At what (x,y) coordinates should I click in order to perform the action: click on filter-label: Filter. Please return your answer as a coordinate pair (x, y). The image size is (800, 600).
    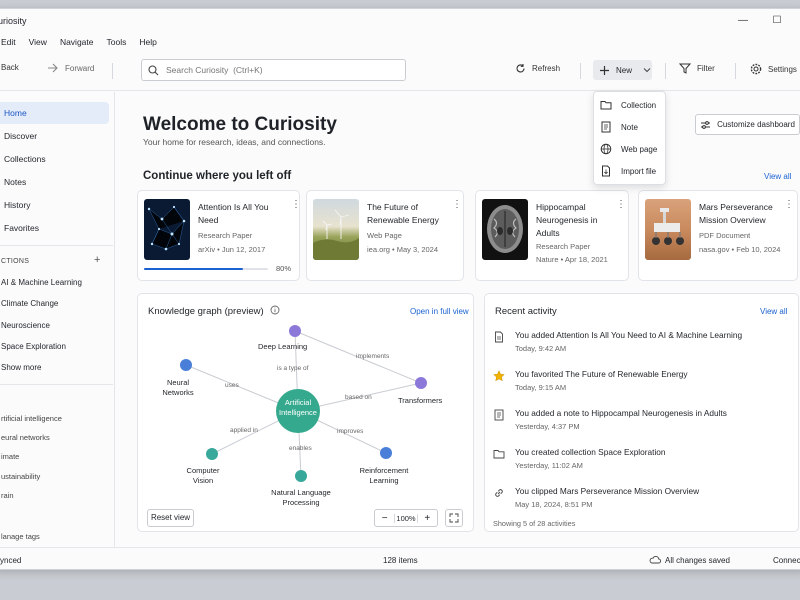
    Looking at the image, I should click on (706, 68).